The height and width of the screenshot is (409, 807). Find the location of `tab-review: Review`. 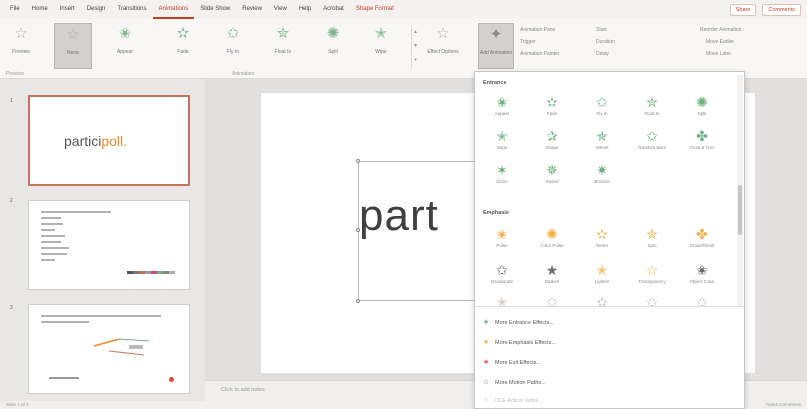

tab-review: Review is located at coordinates (252, 9).